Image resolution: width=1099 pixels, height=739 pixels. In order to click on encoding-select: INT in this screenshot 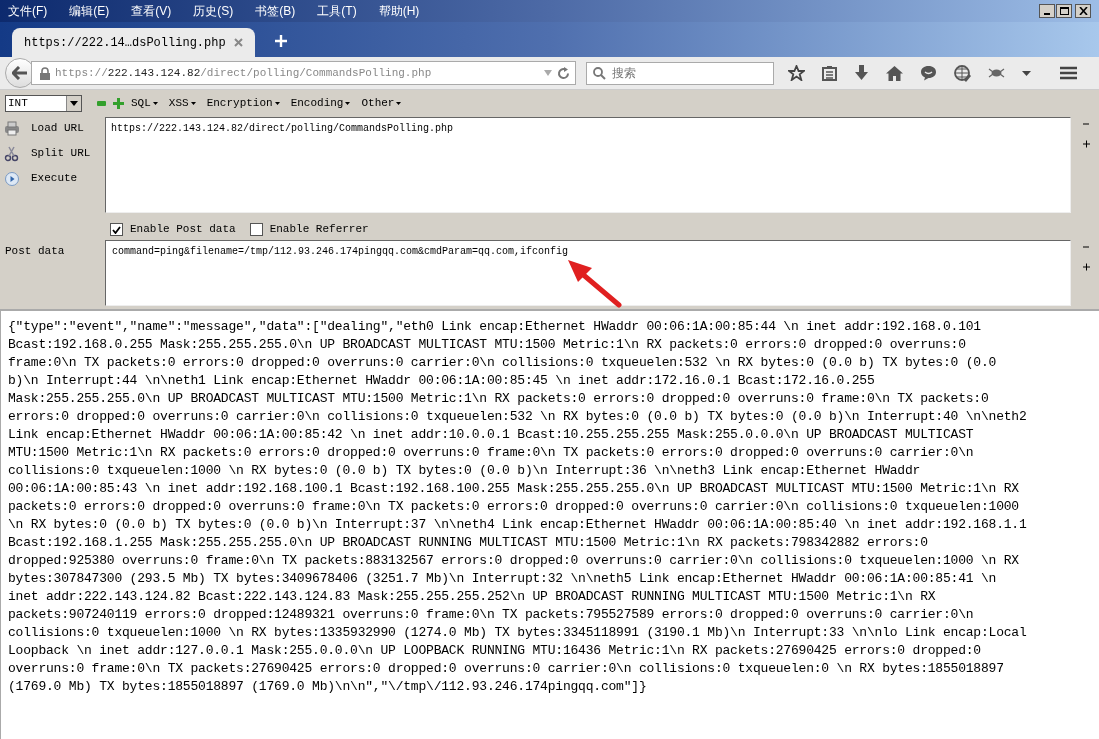, I will do `click(43, 103)`.